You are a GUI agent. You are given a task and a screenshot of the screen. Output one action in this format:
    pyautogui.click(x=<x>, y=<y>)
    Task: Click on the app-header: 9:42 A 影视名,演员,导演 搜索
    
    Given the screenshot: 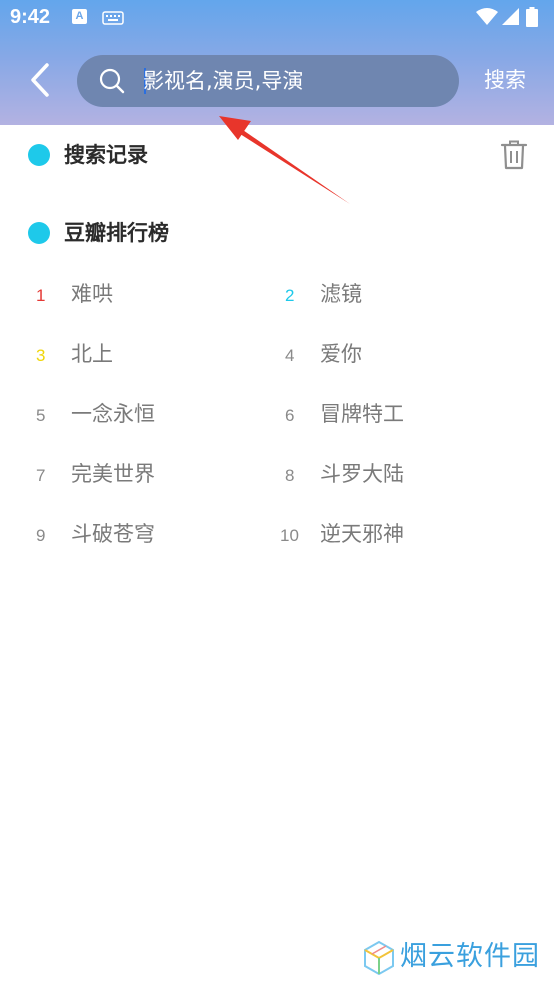 What is the action you would take?
    pyautogui.click(x=277, y=62)
    